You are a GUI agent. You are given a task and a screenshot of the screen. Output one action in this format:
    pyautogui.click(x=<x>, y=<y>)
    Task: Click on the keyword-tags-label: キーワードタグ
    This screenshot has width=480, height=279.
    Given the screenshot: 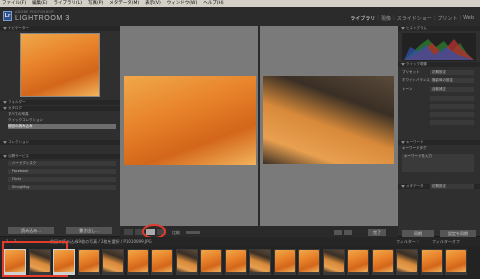 What is the action you would take?
    pyautogui.click(x=414, y=148)
    